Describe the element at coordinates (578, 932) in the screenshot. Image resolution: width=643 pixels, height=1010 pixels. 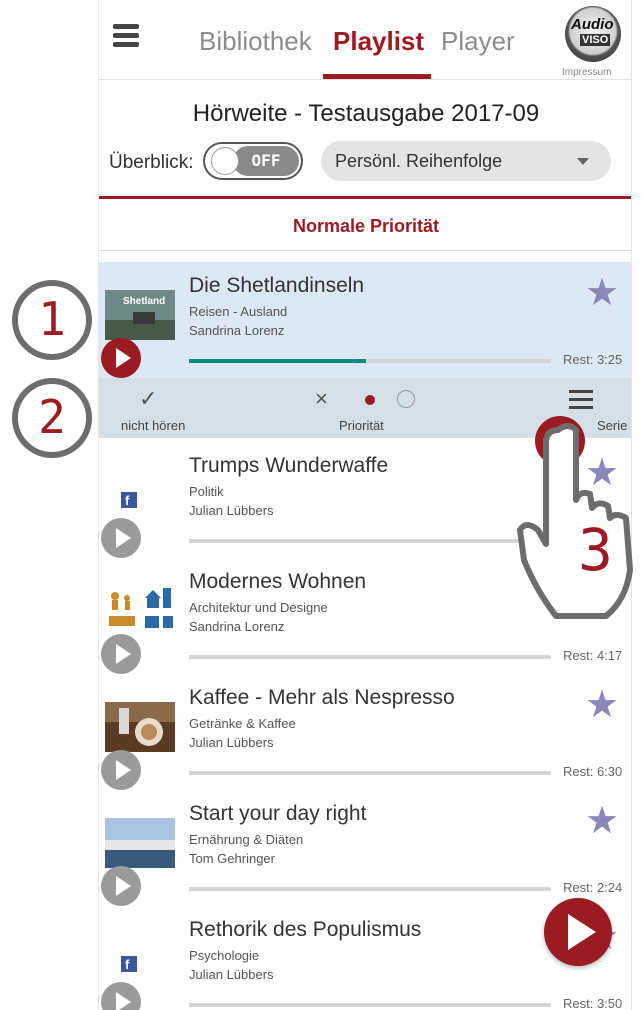
I see `main-play-button` at that location.